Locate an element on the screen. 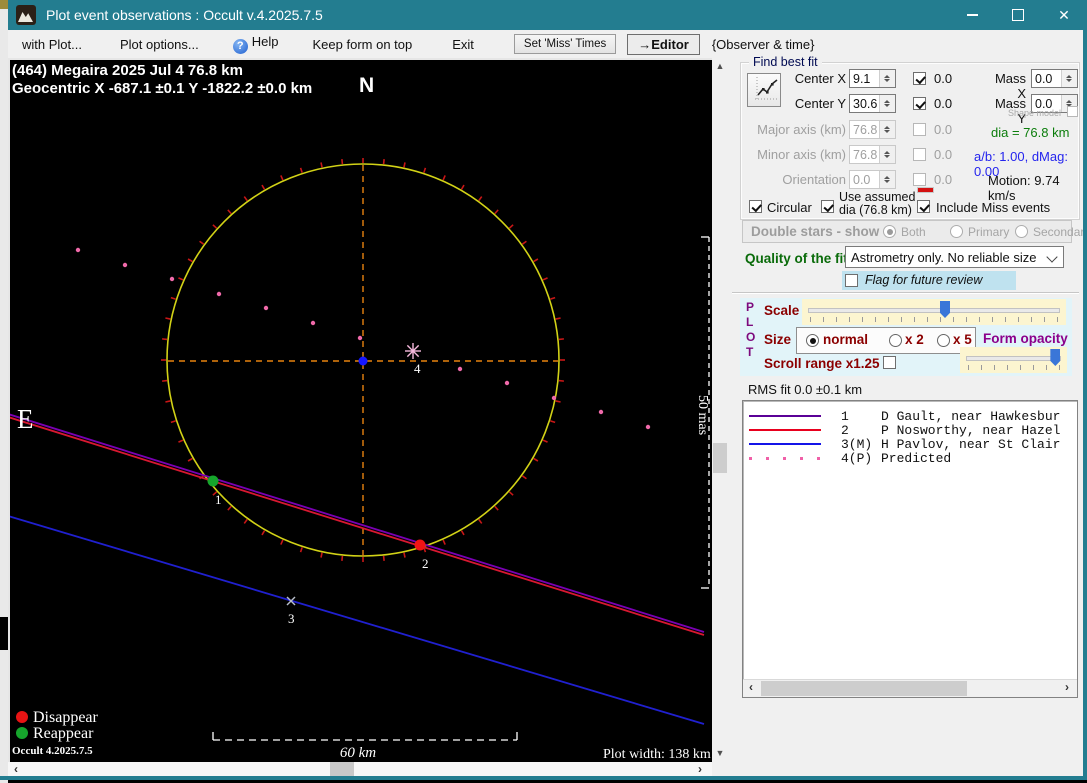 The height and width of the screenshot is (783, 1087). fit-field-1-down is located at coordinates (887, 107).